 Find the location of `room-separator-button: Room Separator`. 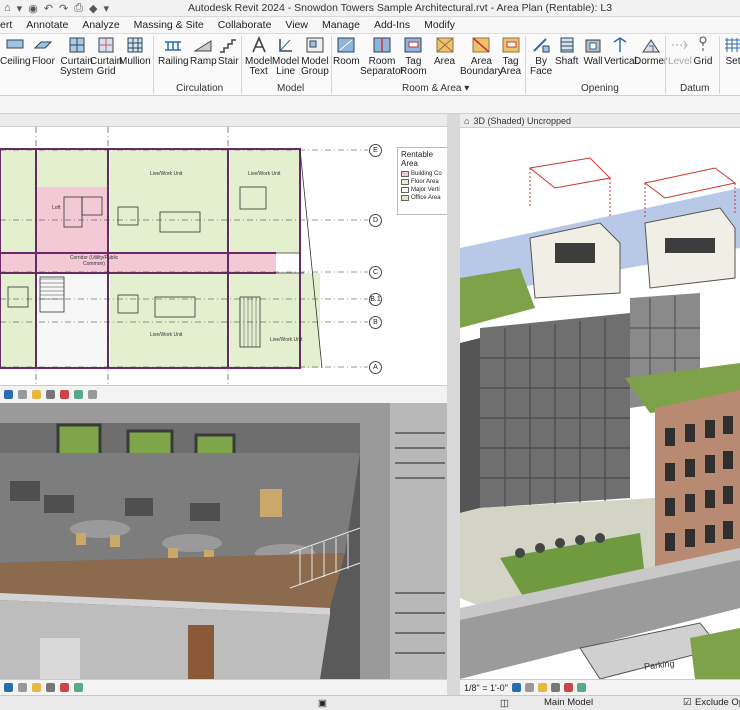

room-separator-button: Room Separator is located at coordinates (382, 56).